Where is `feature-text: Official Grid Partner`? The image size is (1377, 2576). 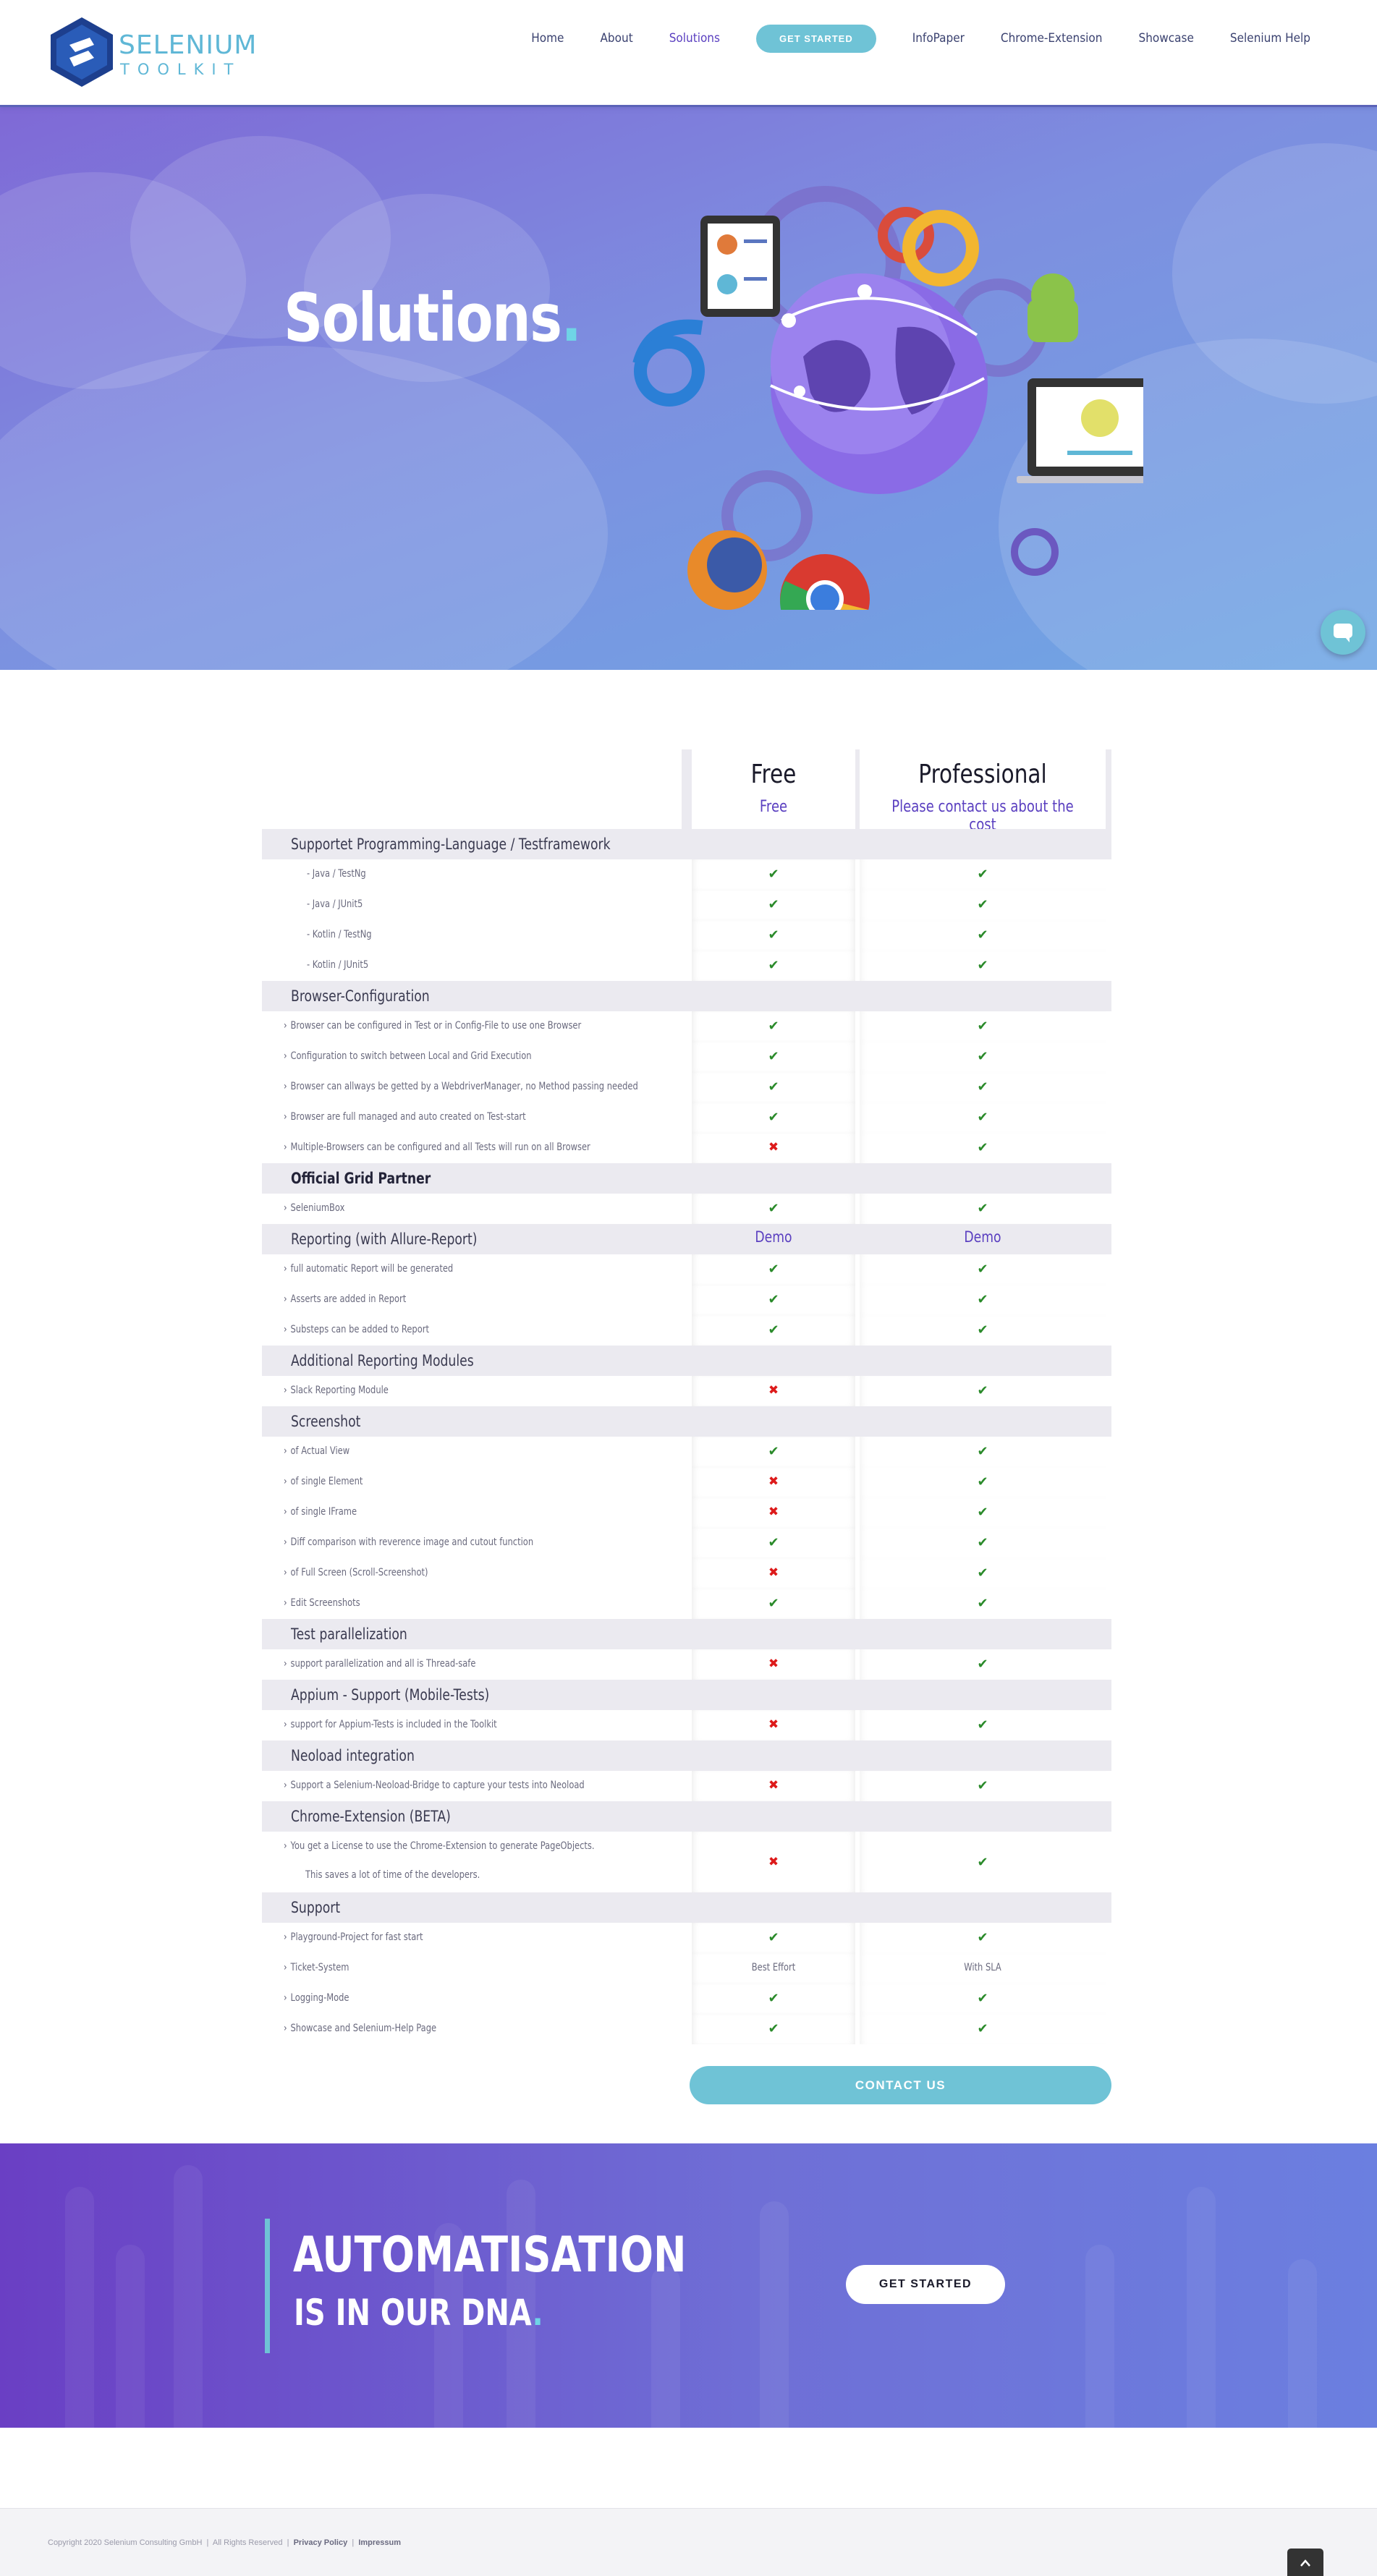 feature-text: Official Grid Partner is located at coordinates (361, 1178).